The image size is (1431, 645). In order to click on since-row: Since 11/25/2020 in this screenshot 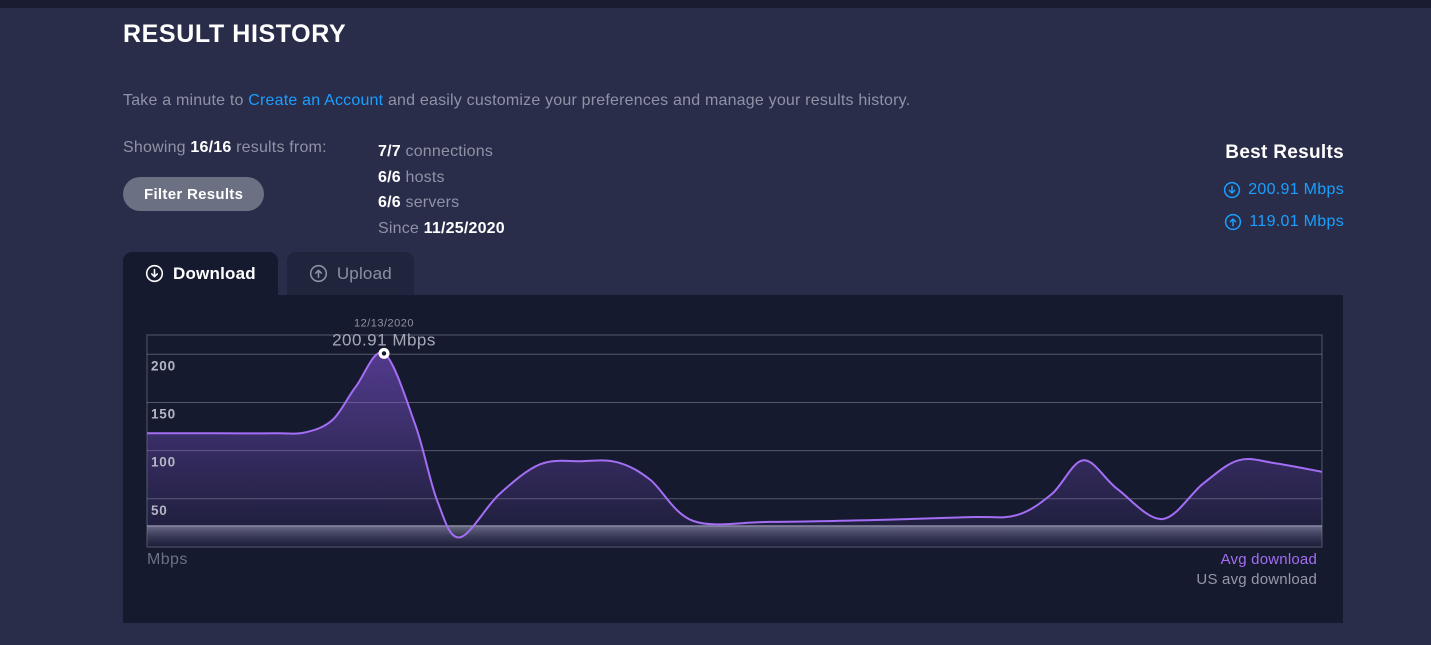, I will do `click(441, 229)`.